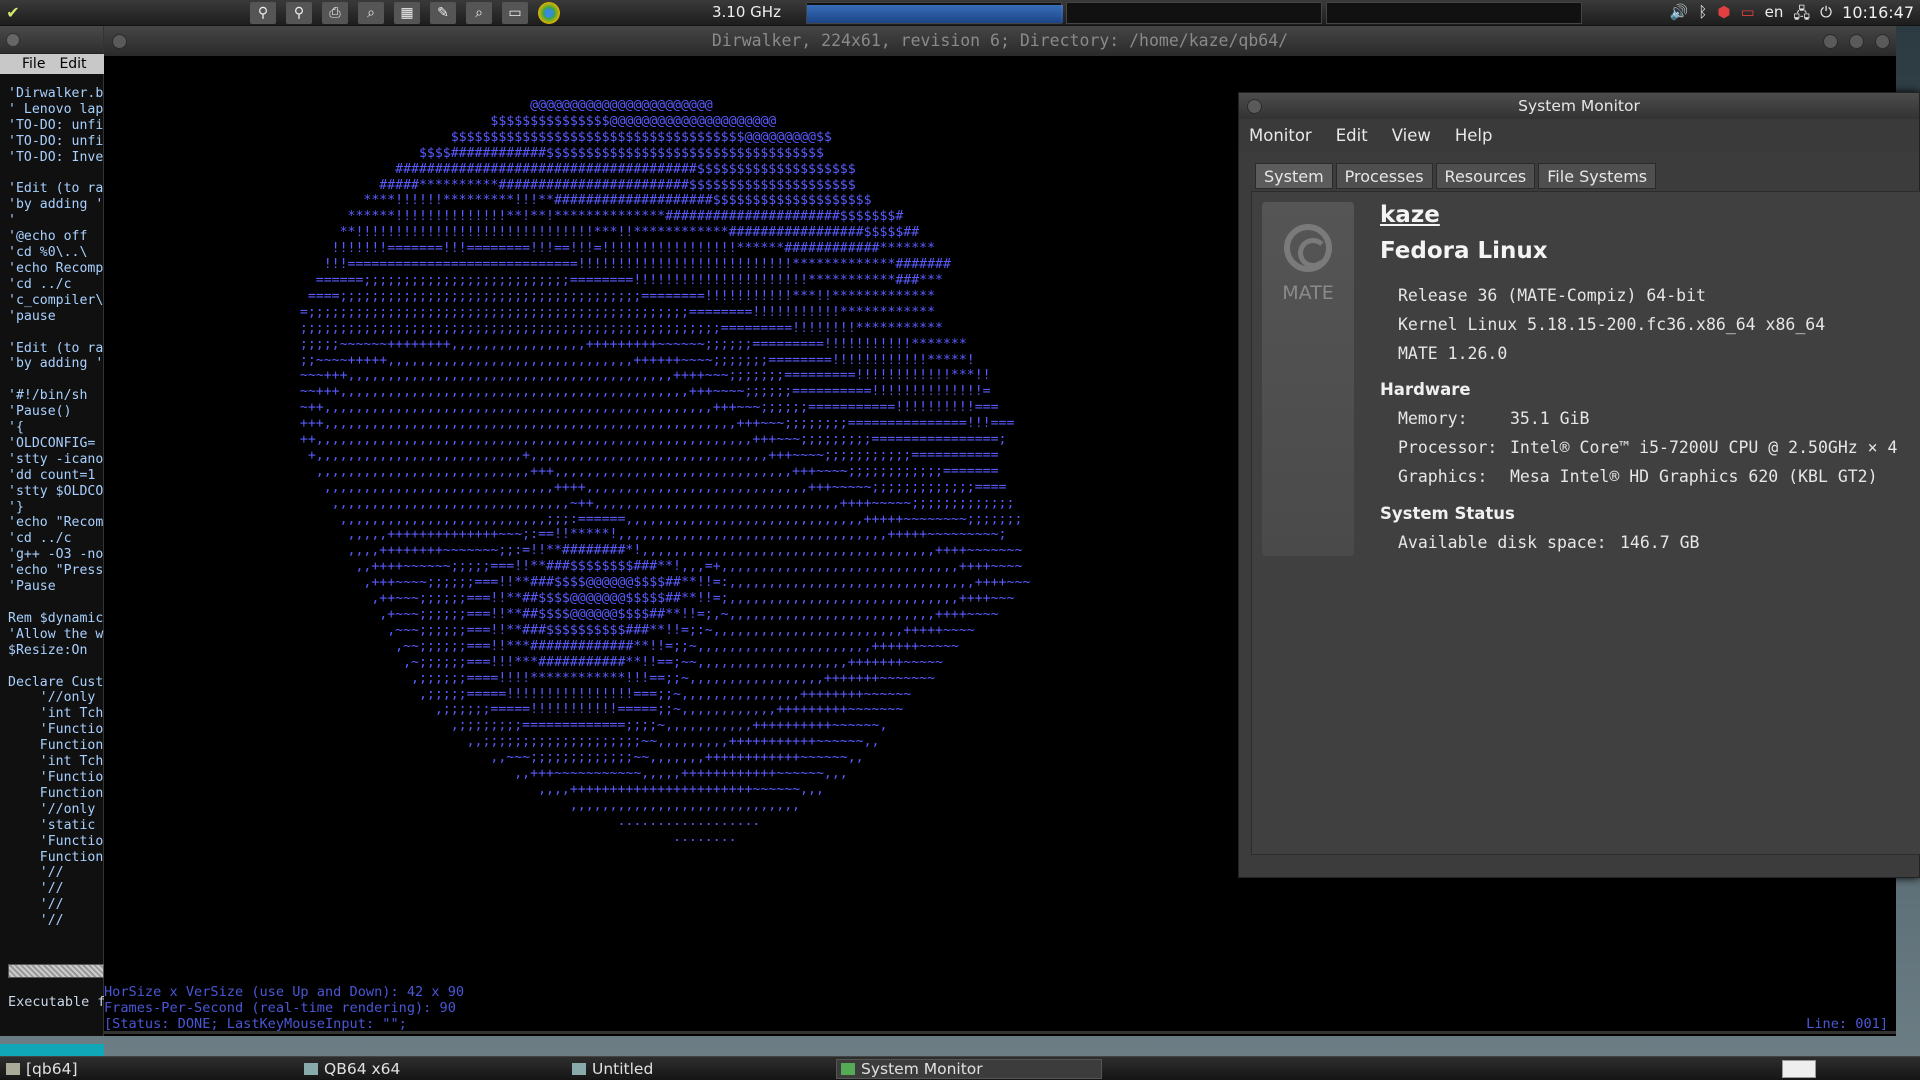 The image size is (1920, 1080). What do you see at coordinates (1464, 251) in the screenshot?
I see `os-name: Fedora Linux` at bounding box center [1464, 251].